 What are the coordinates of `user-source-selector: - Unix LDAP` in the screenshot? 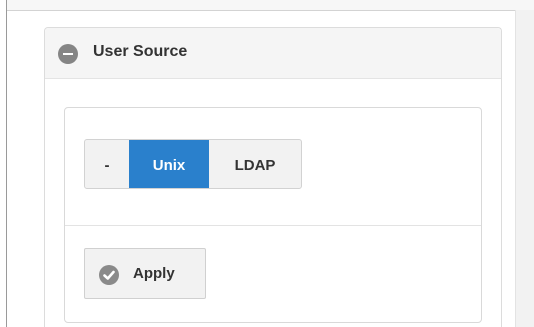 It's located at (193, 164).